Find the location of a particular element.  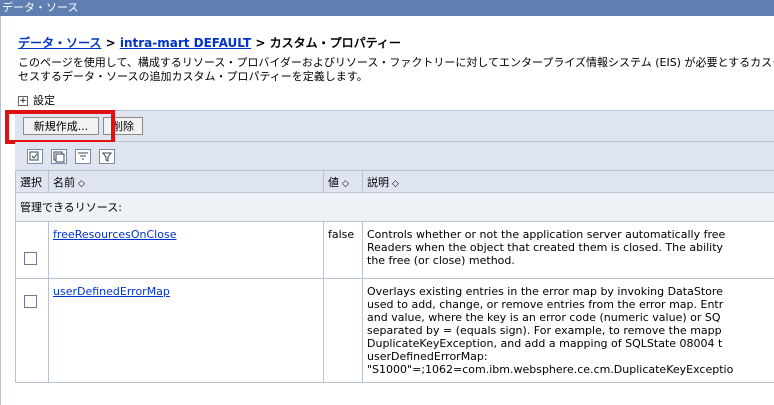

window-title: データ・ソース is located at coordinates (387, 8).